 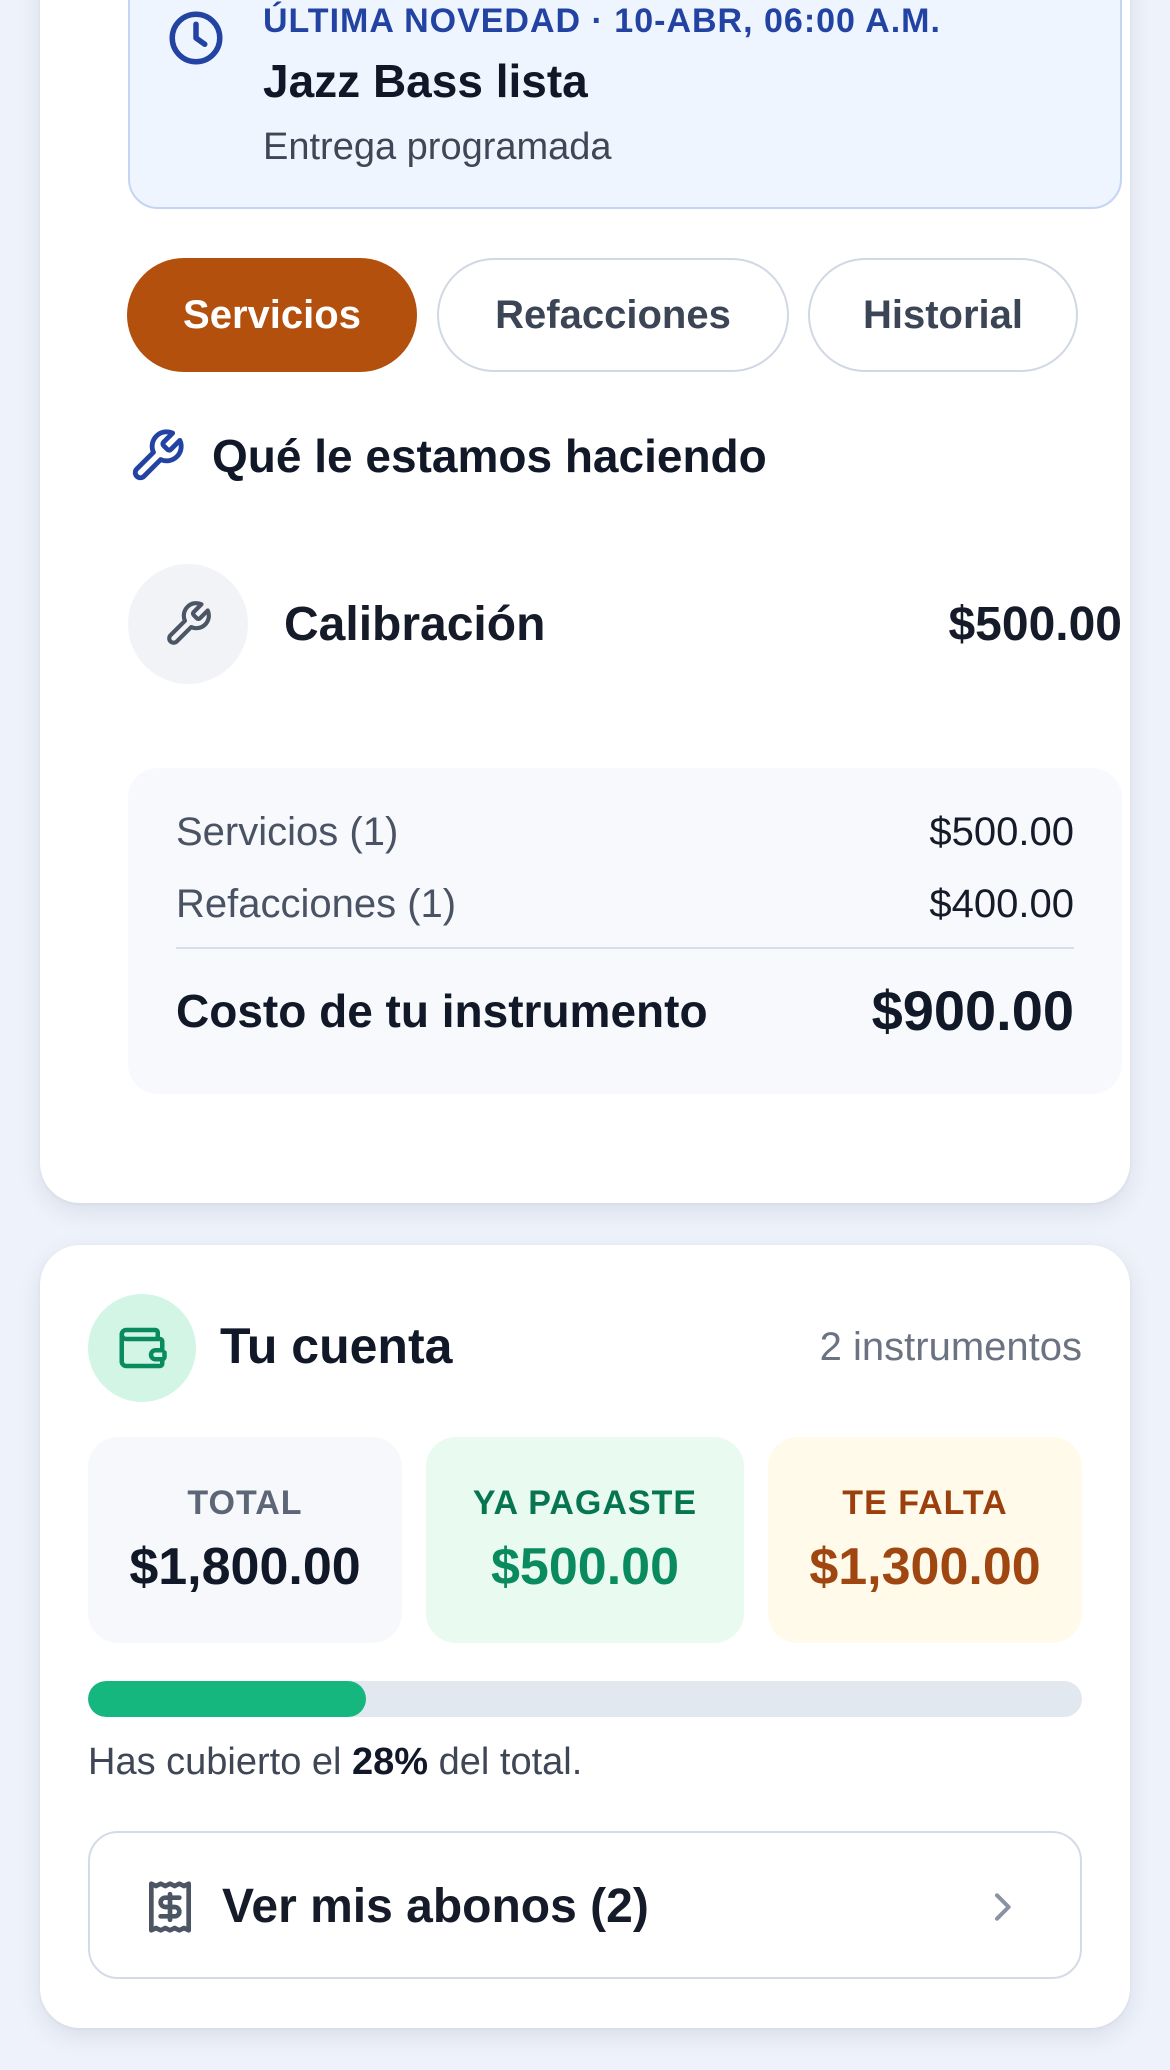 I want to click on instrument-count: 2 instrumentos, so click(x=950, y=1347).